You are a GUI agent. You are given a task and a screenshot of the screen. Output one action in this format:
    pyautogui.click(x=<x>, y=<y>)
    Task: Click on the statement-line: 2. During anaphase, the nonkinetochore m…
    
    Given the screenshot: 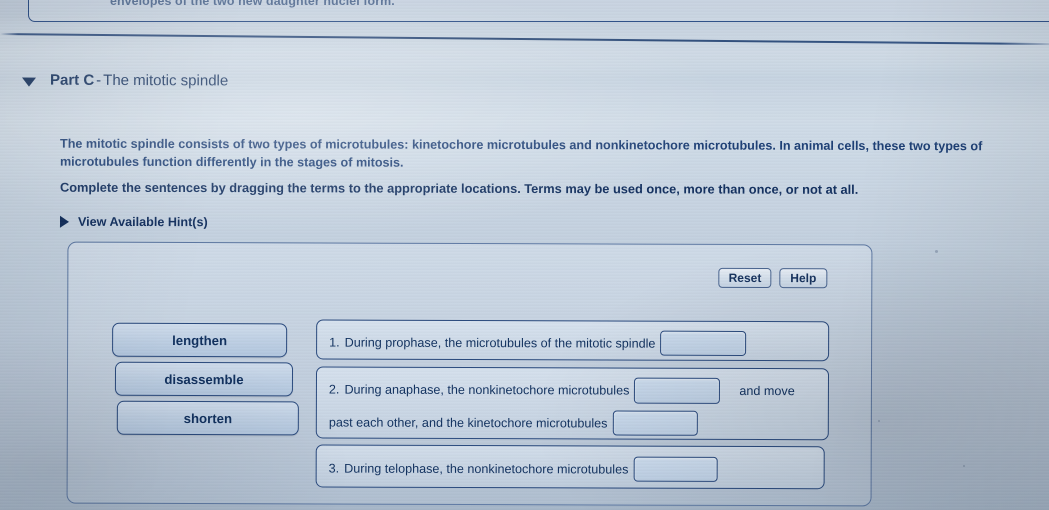 What is the action you would take?
    pyautogui.click(x=562, y=391)
    